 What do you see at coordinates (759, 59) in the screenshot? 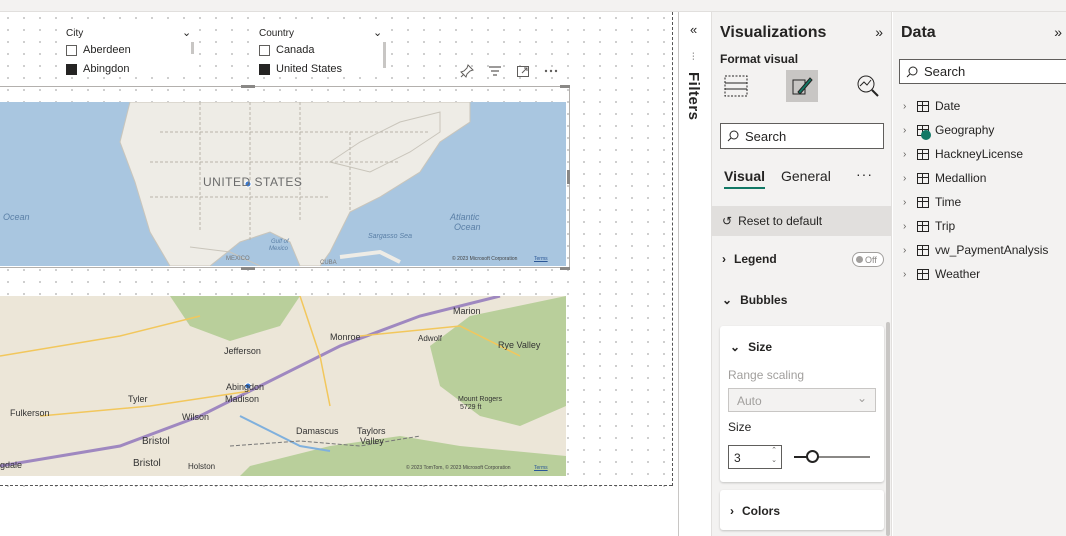
I see `format-visual-label: Format visual` at bounding box center [759, 59].